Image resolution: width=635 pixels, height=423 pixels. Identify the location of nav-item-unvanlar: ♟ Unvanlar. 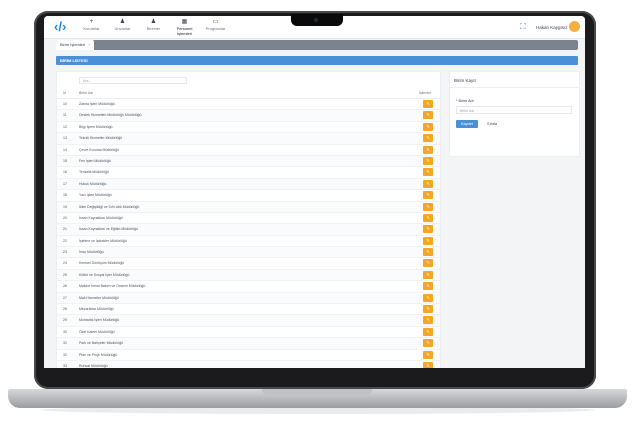
(122, 27).